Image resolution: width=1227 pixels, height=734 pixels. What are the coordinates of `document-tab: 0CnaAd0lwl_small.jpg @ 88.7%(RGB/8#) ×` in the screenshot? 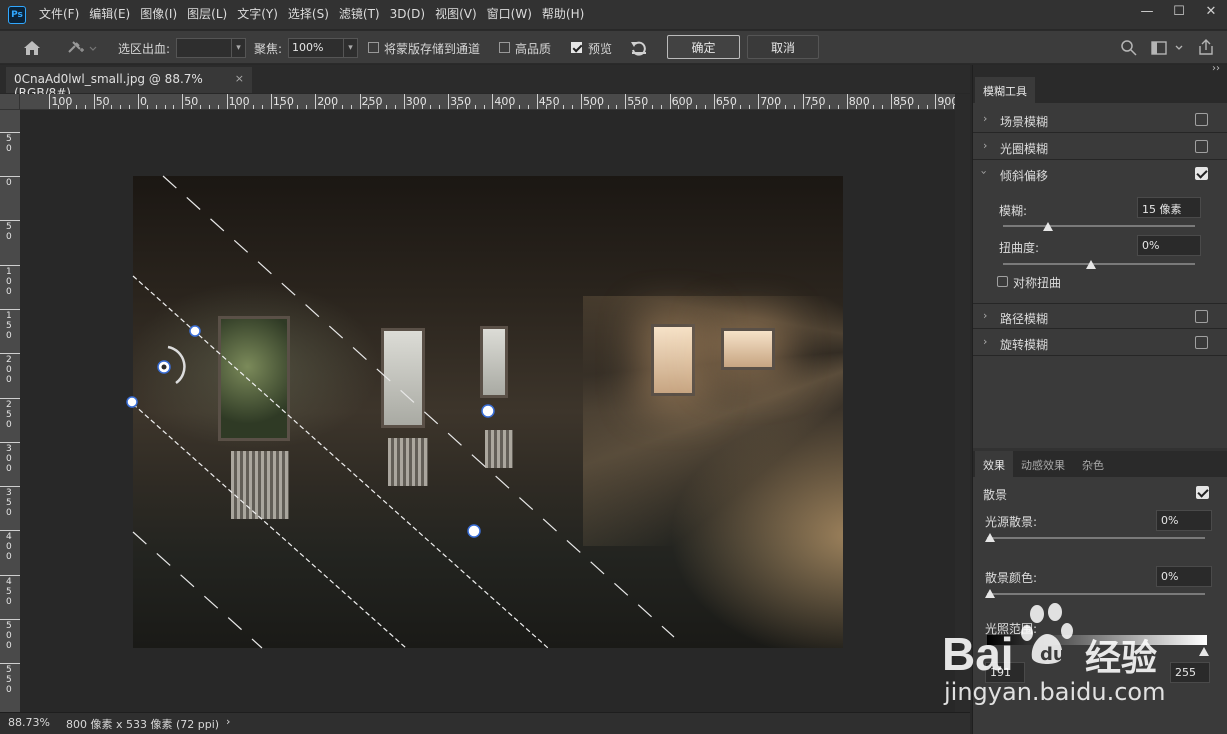 It's located at (129, 83).